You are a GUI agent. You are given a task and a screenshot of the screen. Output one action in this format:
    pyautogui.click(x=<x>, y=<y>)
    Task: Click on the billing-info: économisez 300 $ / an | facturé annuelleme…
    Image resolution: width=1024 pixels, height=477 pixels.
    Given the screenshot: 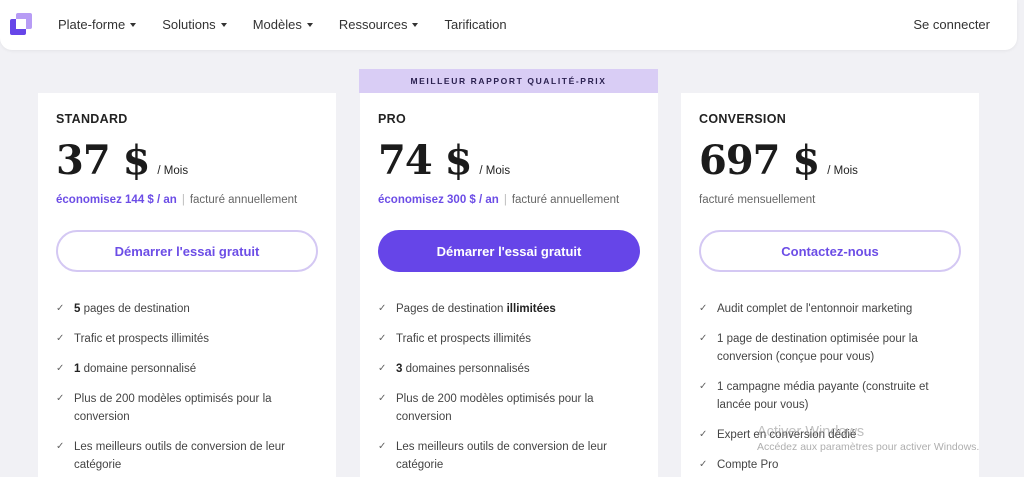 What is the action you would take?
    pyautogui.click(x=498, y=200)
    